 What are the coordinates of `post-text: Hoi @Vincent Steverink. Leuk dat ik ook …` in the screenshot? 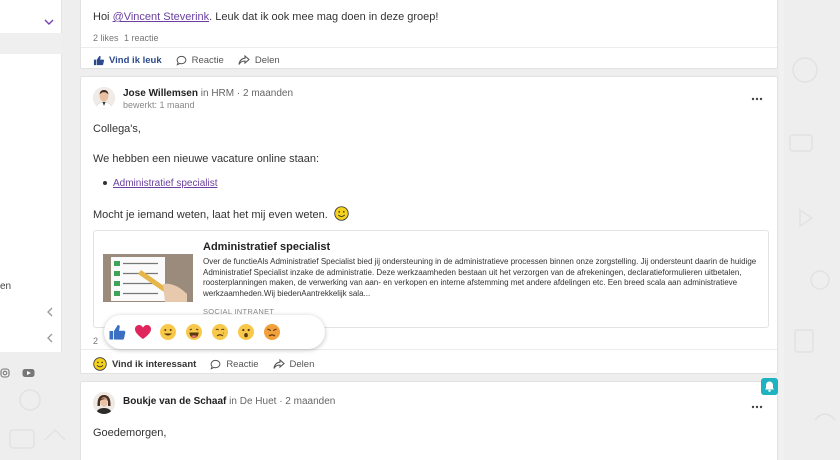 It's located at (265, 17).